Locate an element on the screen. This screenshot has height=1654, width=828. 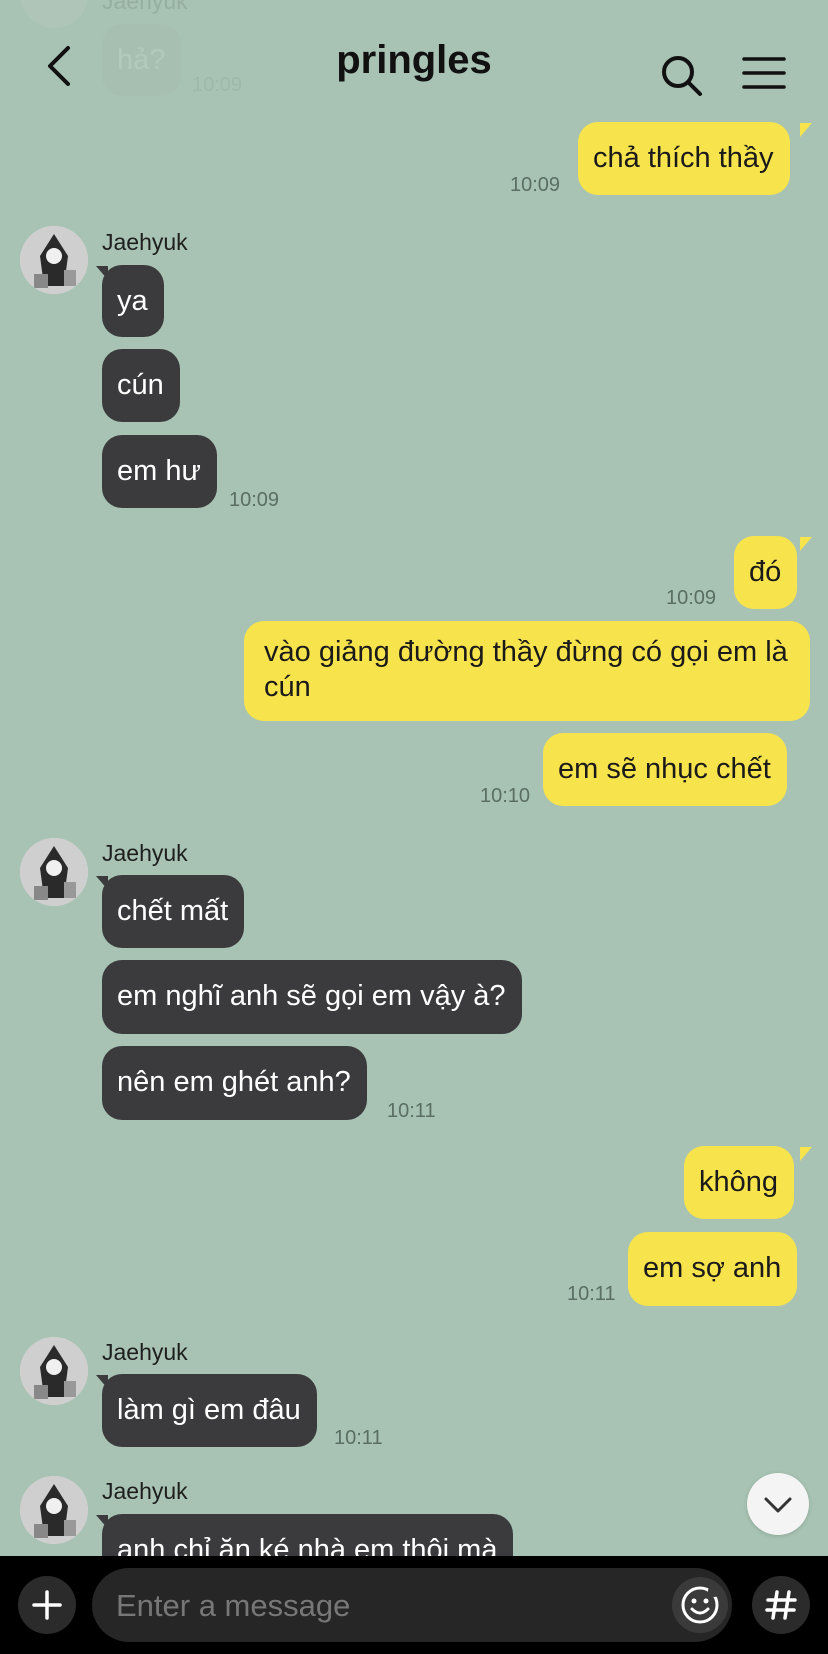
hamburger-menu-icon is located at coordinates (764, 73).